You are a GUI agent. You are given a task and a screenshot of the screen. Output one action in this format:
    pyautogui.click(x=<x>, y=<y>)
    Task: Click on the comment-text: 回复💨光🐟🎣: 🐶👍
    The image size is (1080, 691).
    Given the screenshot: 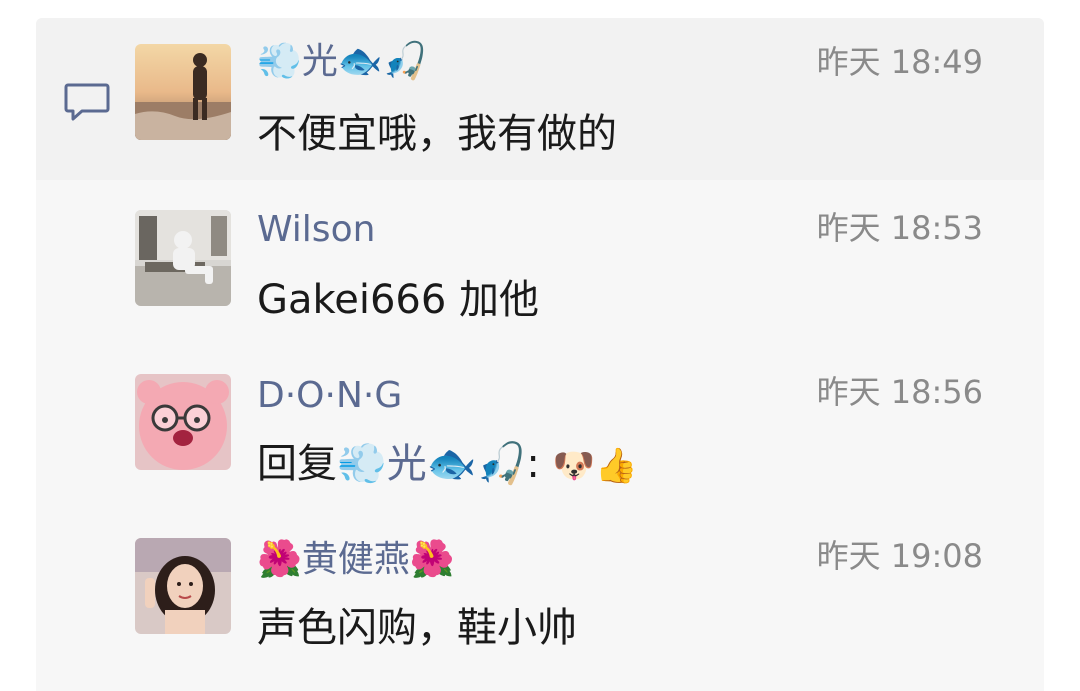 What is the action you would take?
    pyautogui.click(x=447, y=465)
    